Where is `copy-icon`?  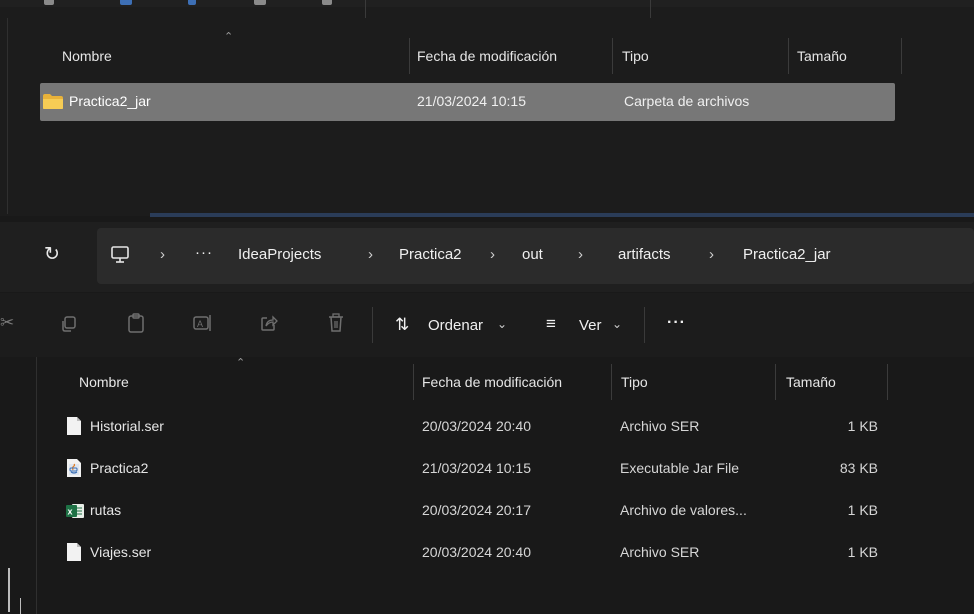
copy-icon is located at coordinates (69, 324).